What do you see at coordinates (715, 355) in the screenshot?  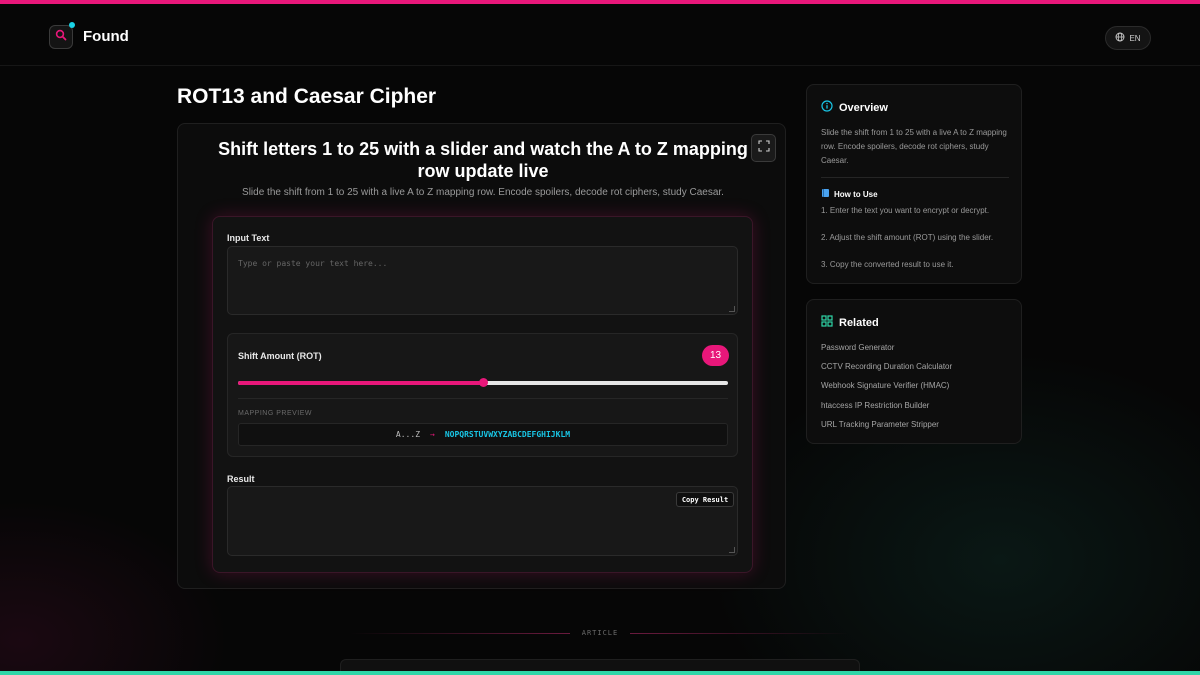 I see `shift-value-badge: 13` at bounding box center [715, 355].